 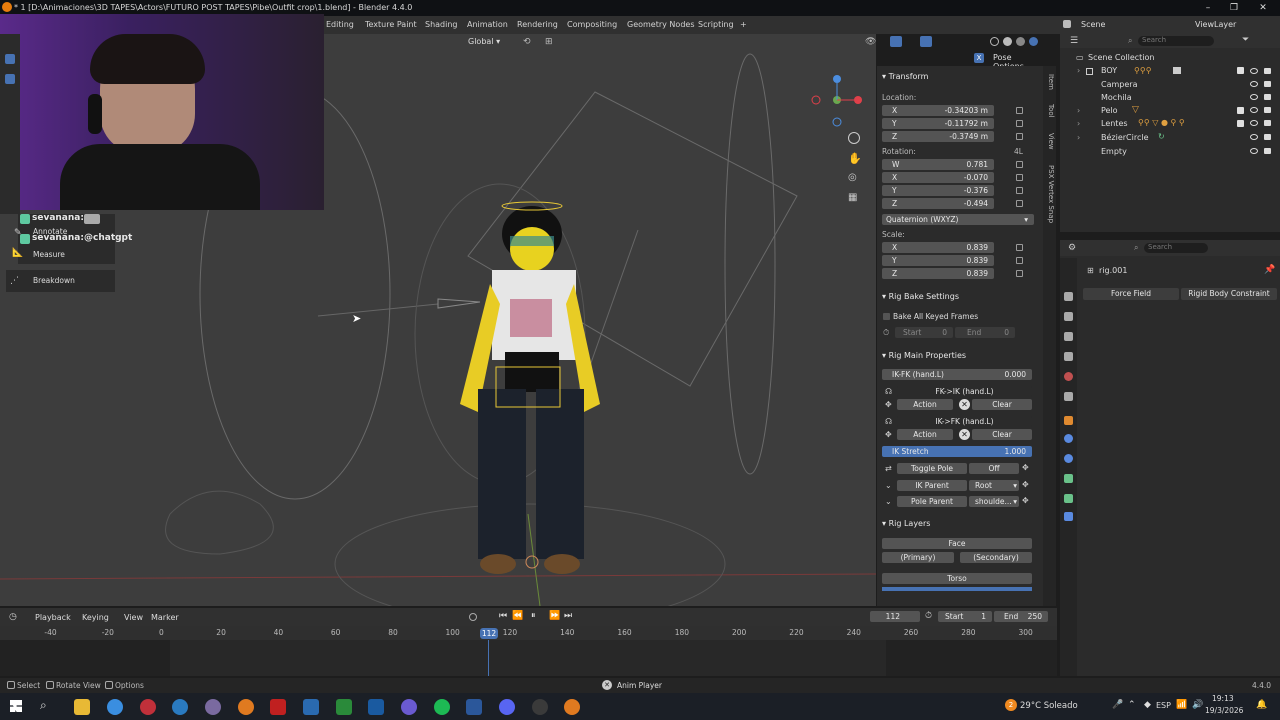 I want to click on wireframe-shading-icon, so click(x=994, y=41).